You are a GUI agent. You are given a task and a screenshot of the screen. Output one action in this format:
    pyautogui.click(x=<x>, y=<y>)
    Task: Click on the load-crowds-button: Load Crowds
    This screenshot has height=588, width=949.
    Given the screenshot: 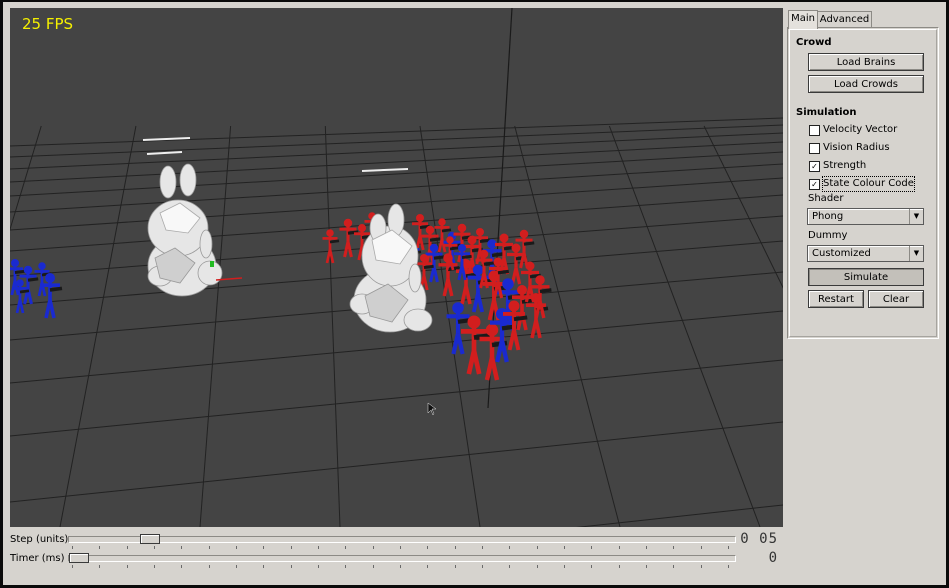 What is the action you would take?
    pyautogui.click(x=866, y=84)
    